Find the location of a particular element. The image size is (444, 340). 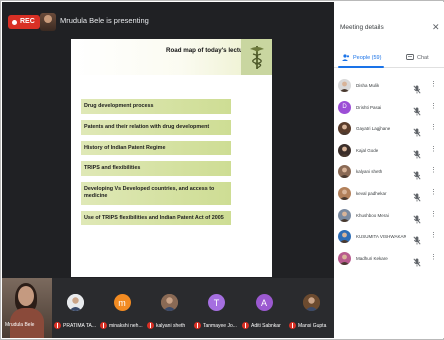

tile-name: Mrudula Bele is located at coordinates (20, 325).